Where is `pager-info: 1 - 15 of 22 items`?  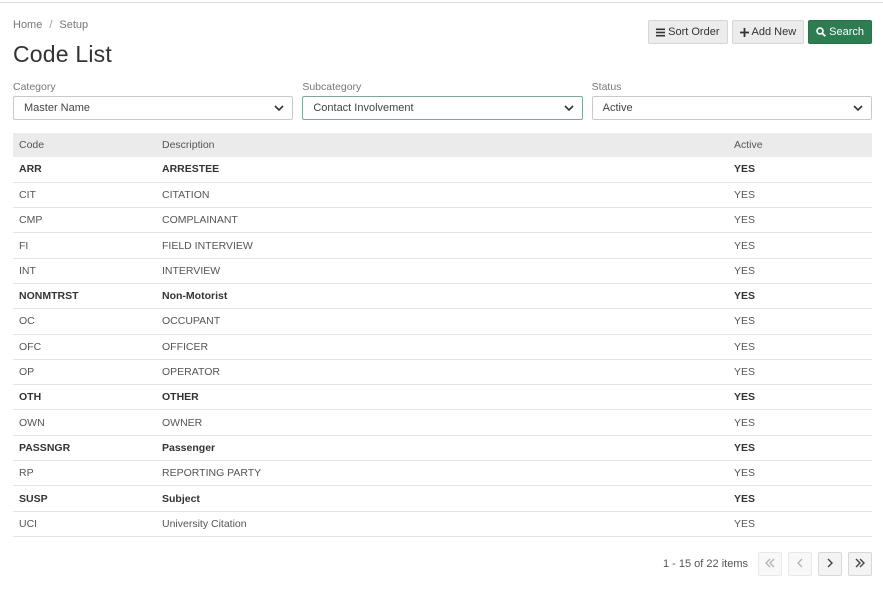
pager-info: 1 - 15 of 22 items is located at coordinates (705, 564).